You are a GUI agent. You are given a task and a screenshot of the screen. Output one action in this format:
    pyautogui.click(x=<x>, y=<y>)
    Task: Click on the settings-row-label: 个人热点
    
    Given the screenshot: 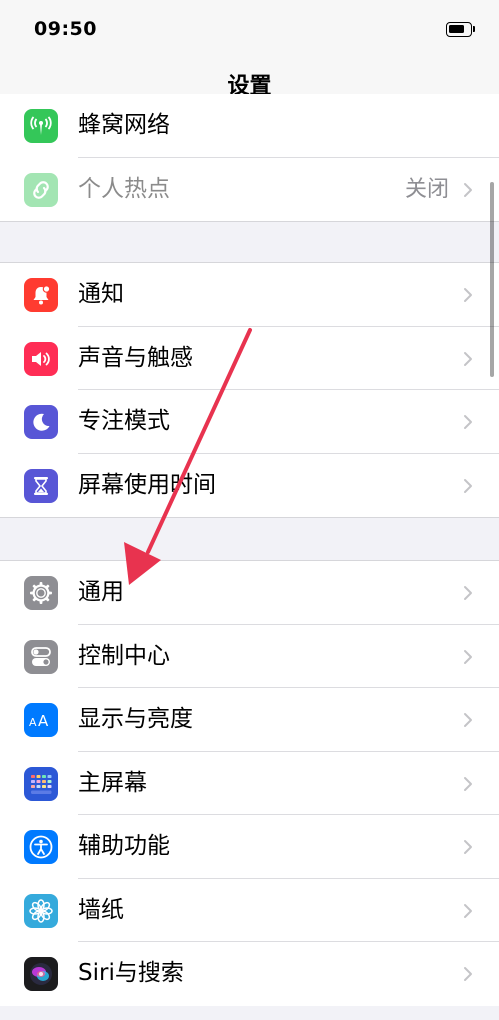 What is the action you would take?
    pyautogui.click(x=124, y=188)
    